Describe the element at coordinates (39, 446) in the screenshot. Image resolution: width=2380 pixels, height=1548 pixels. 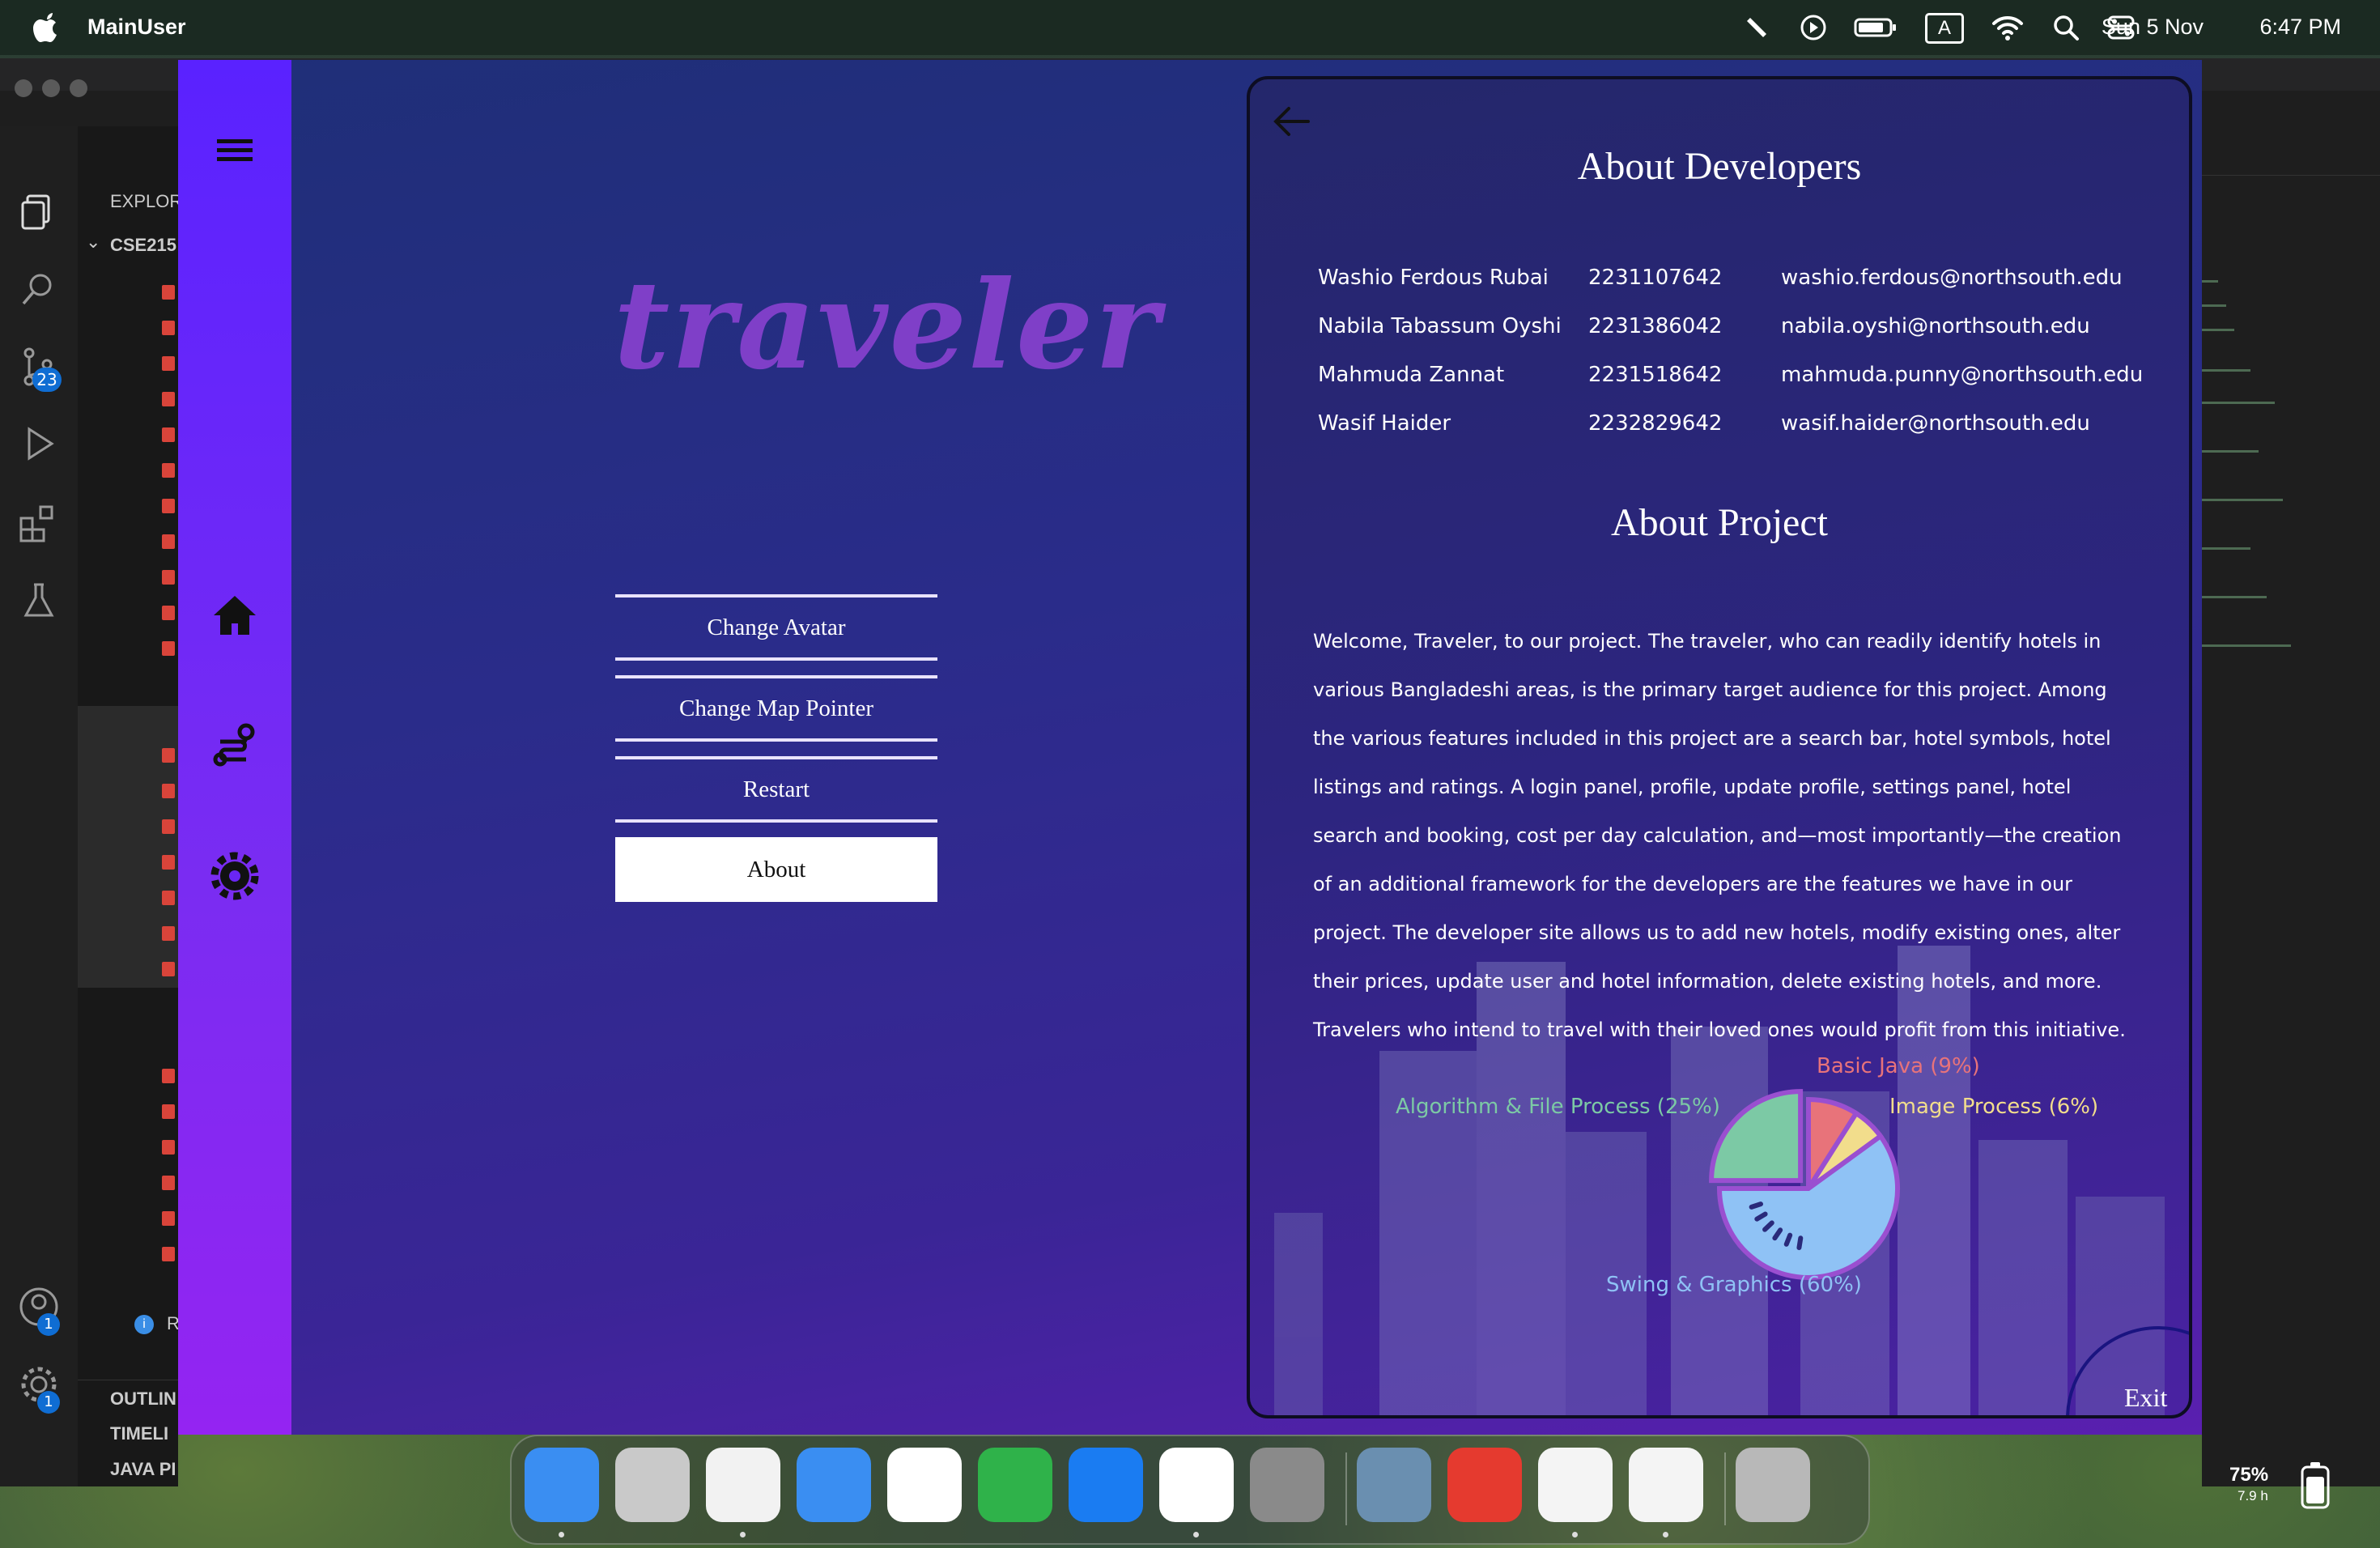
I see `run-debug-icon` at that location.